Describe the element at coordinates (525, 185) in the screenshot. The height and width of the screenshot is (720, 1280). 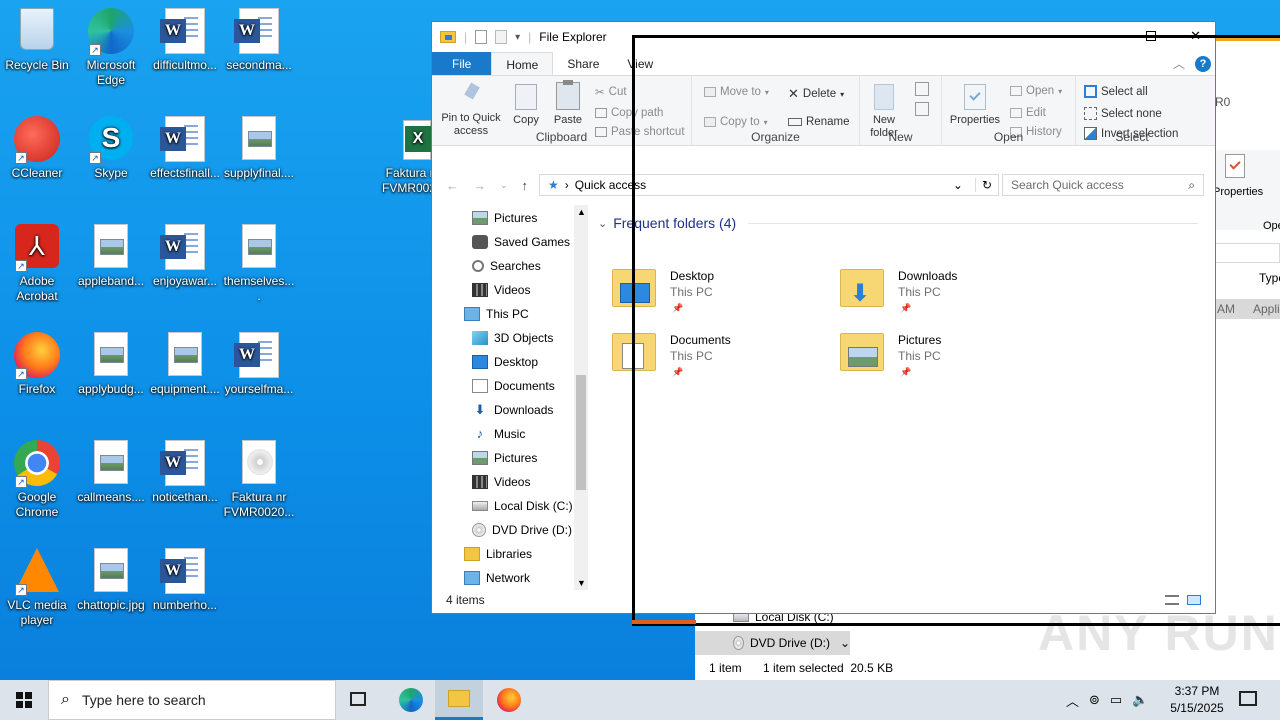
I see `up-arrow-icon: ↑` at that location.